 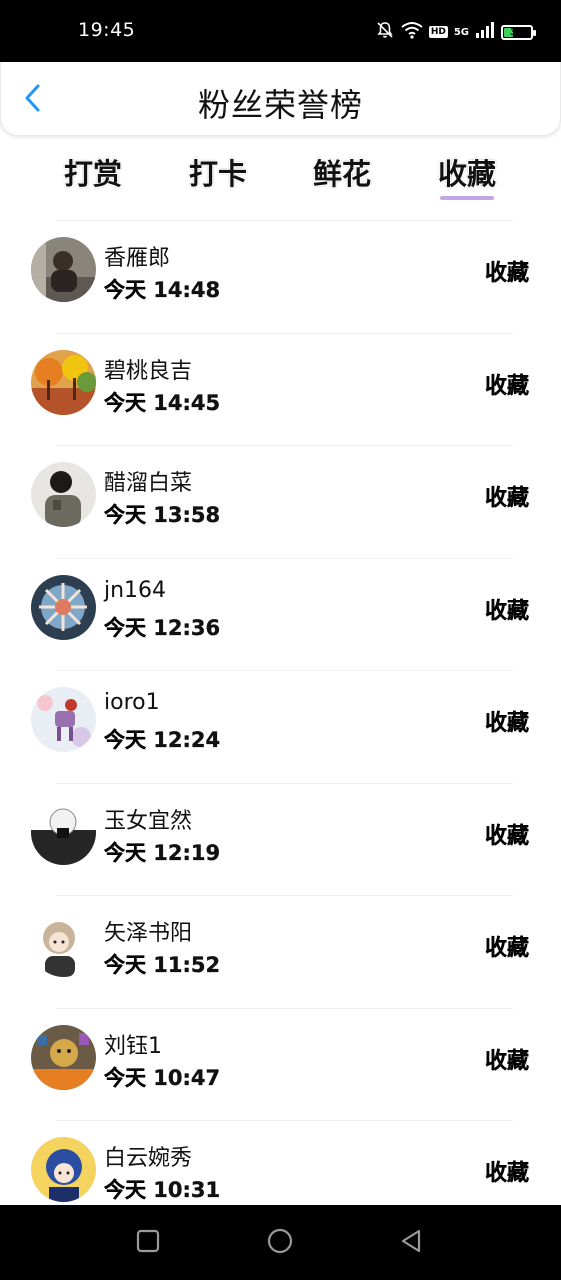 What do you see at coordinates (280, 31) in the screenshot?
I see `status-bar: 19:45 HD 5G 34` at bounding box center [280, 31].